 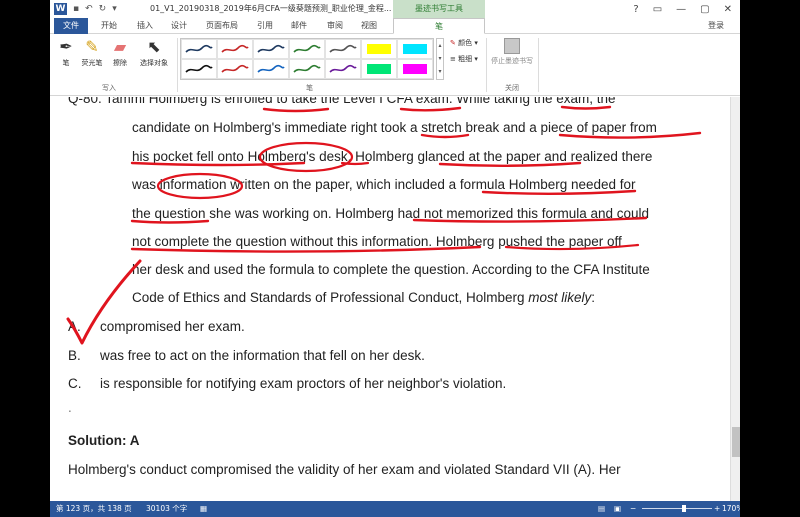 I want to click on help-icon: ?, so click(x=635, y=9).